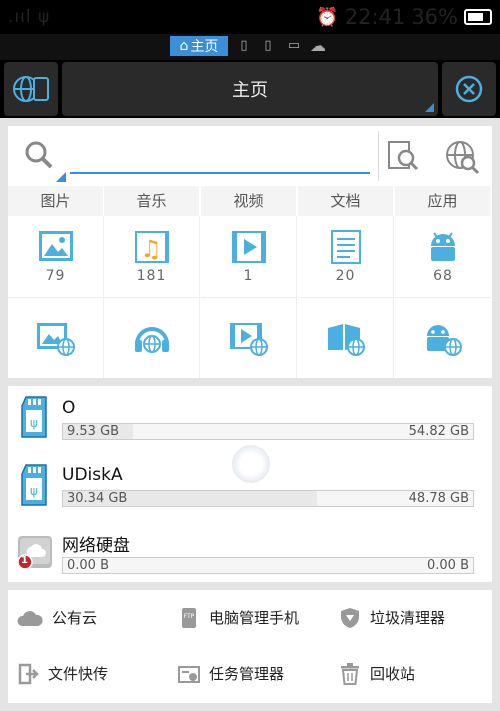 The height and width of the screenshot is (711, 500). Describe the element at coordinates (268, 498) in the screenshot. I see `storage-usage-bar: 30.34 GB 48.78 GB` at that location.